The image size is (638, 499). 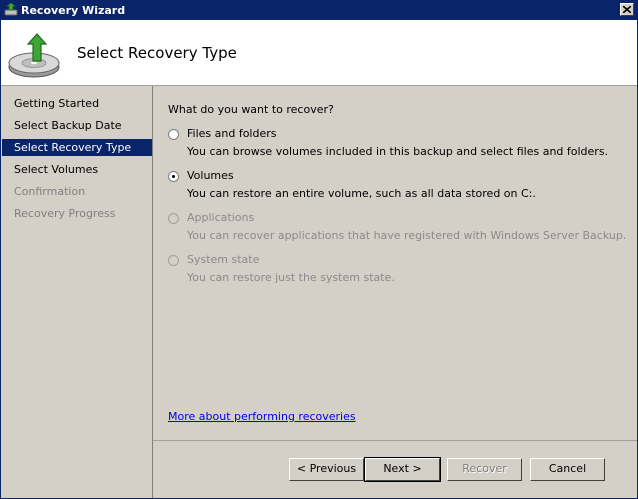 What do you see at coordinates (251, 109) in the screenshot?
I see `question-label: What do you want to recover?` at bounding box center [251, 109].